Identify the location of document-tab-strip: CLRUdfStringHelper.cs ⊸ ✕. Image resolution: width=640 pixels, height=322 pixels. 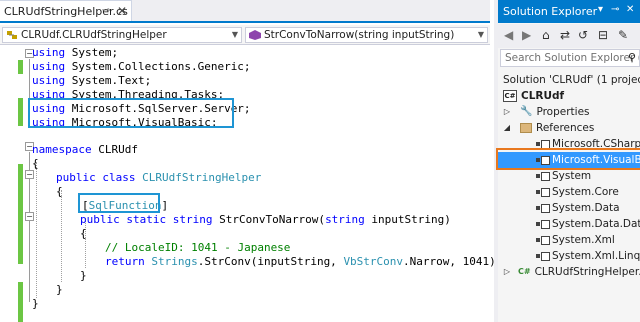
(245, 11).